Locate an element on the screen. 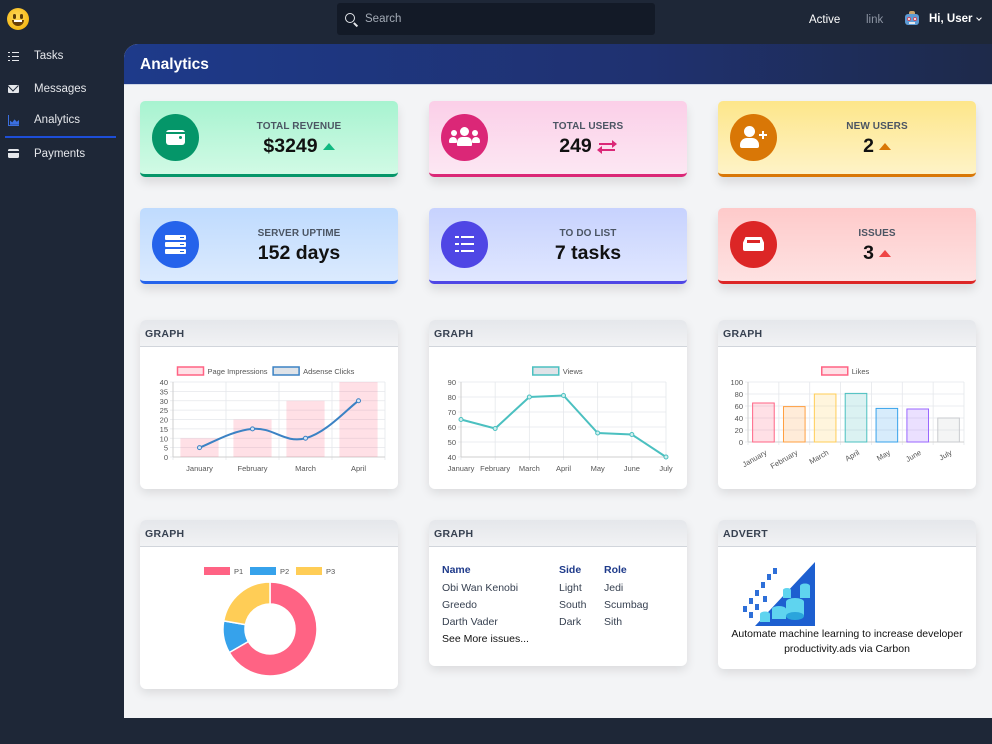  stat-card-total-users: TOTAL USERS 249 is located at coordinates (558, 139).